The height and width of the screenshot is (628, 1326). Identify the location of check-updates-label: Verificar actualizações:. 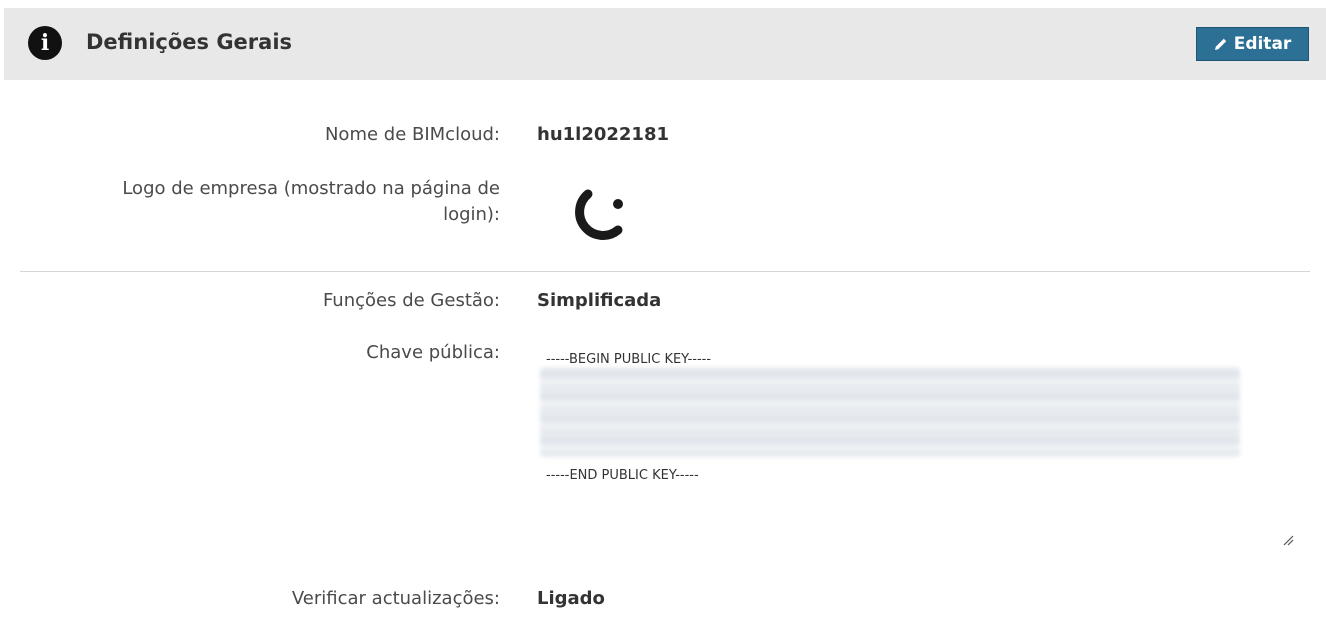
(395, 598).